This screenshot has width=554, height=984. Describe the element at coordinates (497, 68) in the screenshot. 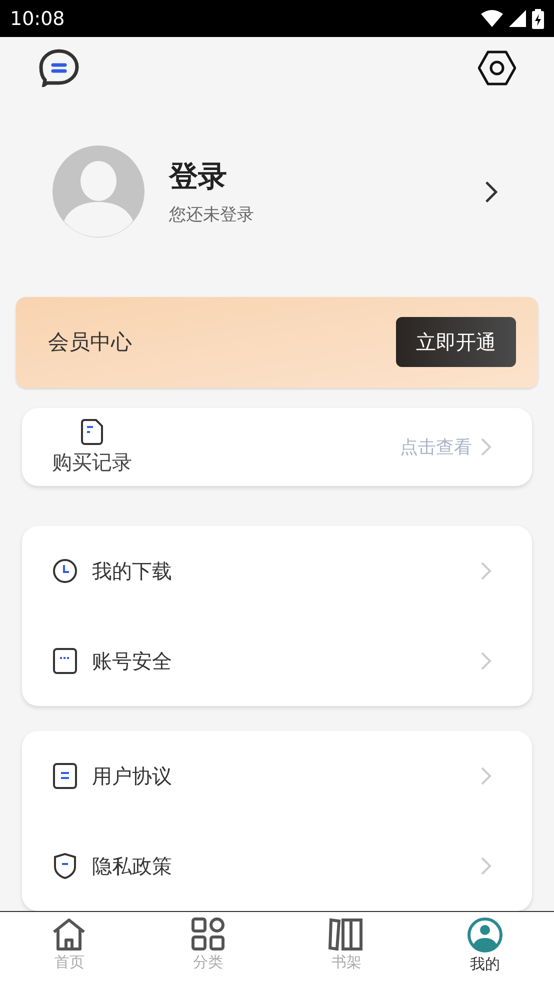

I see `settings-icon` at that location.